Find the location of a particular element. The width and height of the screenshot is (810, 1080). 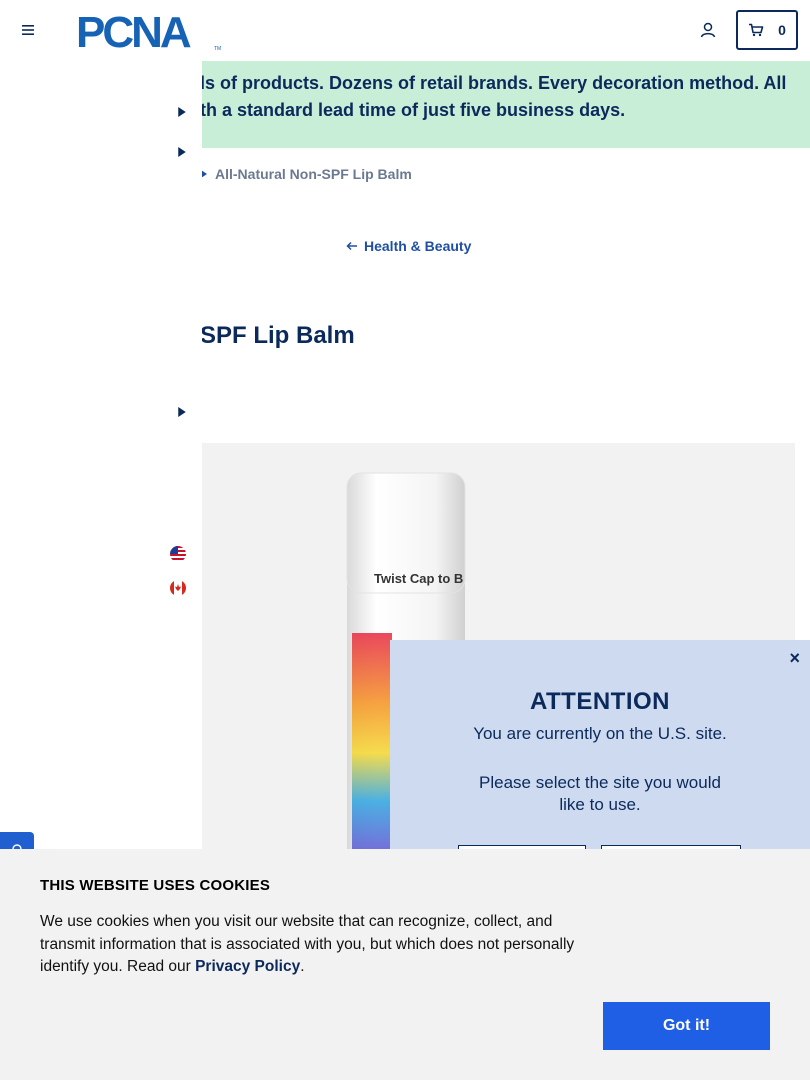

pcna-logo: PCNA TM is located at coordinates (151, 31).